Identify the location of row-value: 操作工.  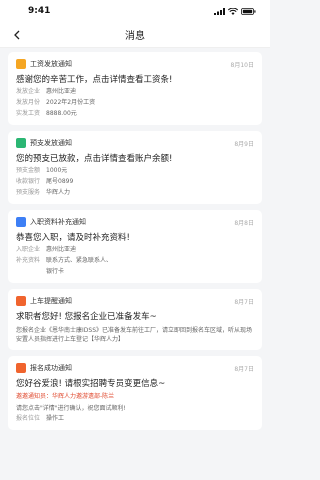
(55, 418).